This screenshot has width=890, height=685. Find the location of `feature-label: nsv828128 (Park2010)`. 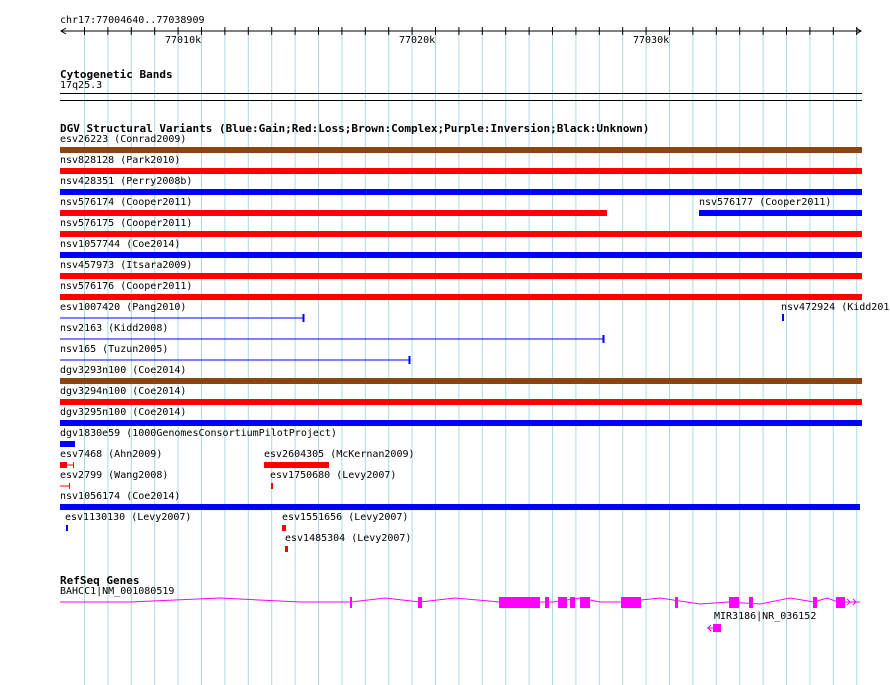

feature-label: nsv828128 (Park2010) is located at coordinates (120, 160).